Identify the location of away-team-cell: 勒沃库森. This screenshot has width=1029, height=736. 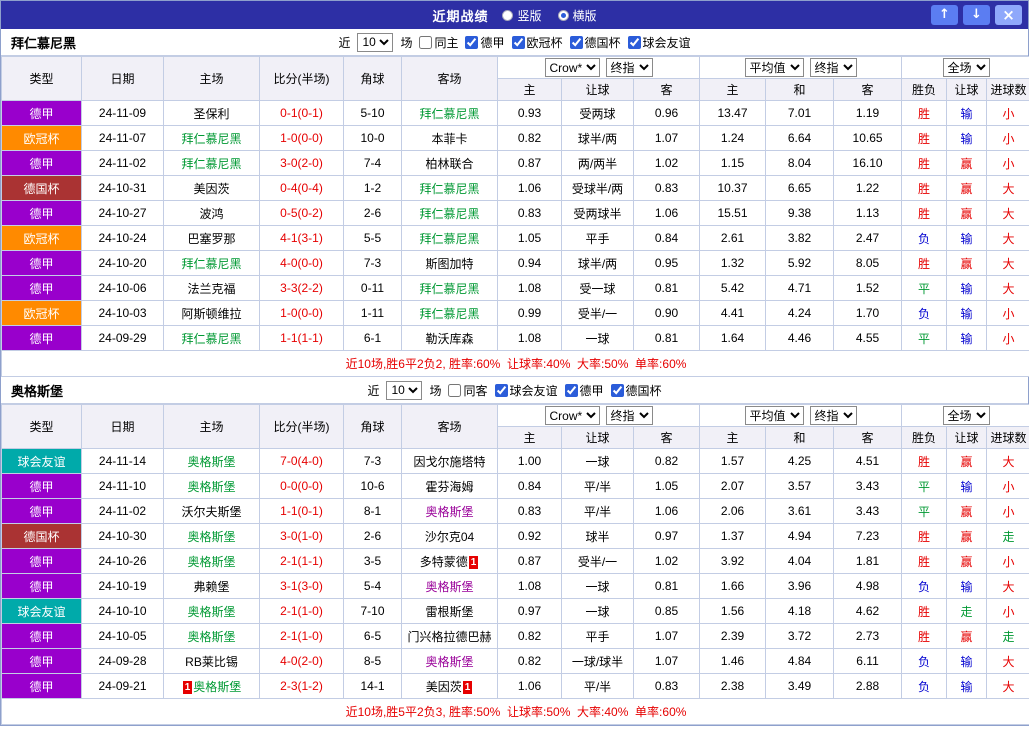
(449, 338).